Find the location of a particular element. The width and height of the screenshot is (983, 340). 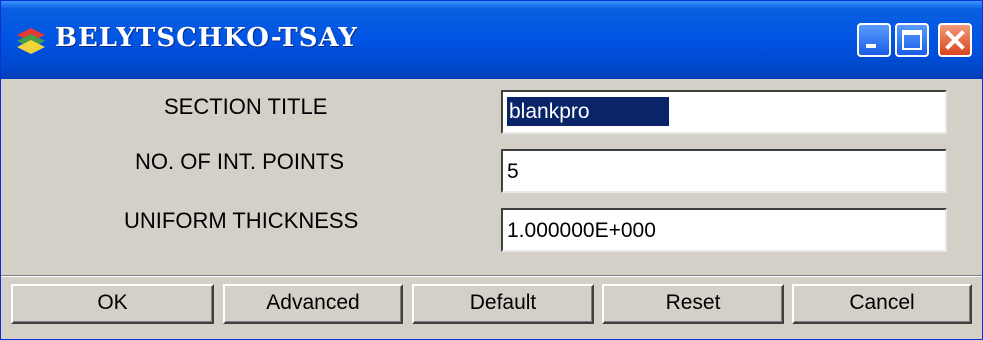

int-points-label: NO. OF INT. POINTS is located at coordinates (240, 161).